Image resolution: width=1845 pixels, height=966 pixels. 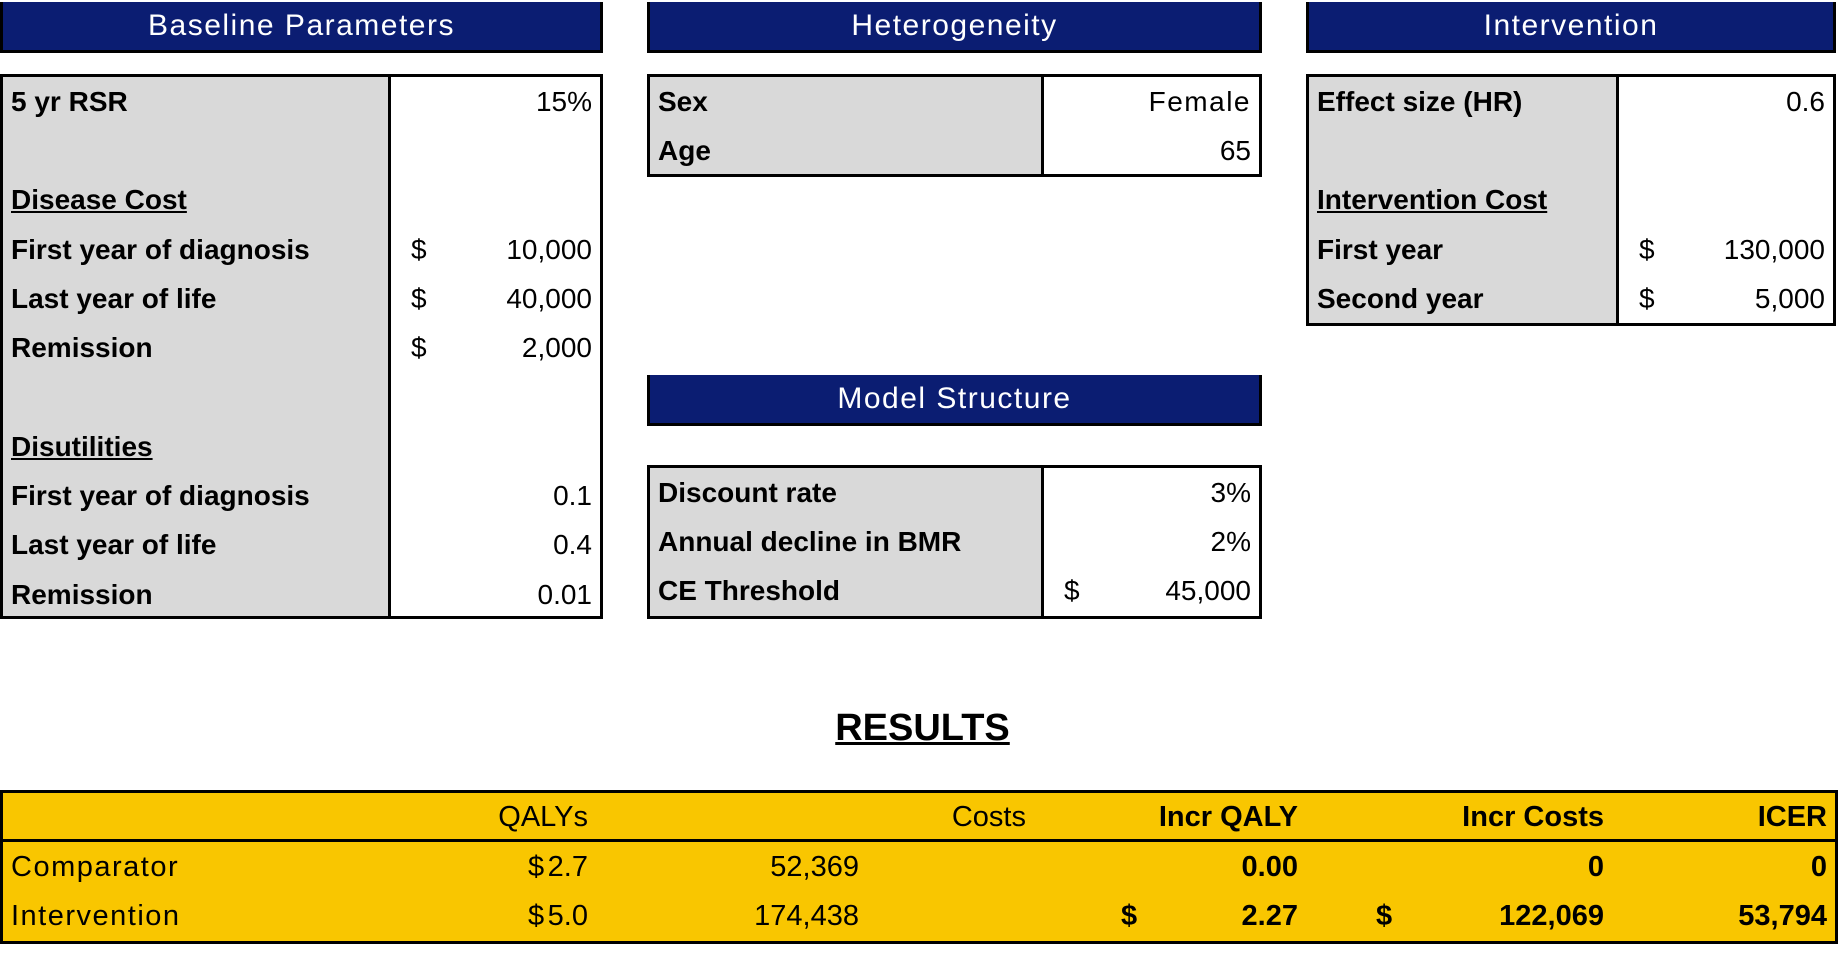 I want to click on results-incr-costs-currency: $, so click(x=1129, y=916).